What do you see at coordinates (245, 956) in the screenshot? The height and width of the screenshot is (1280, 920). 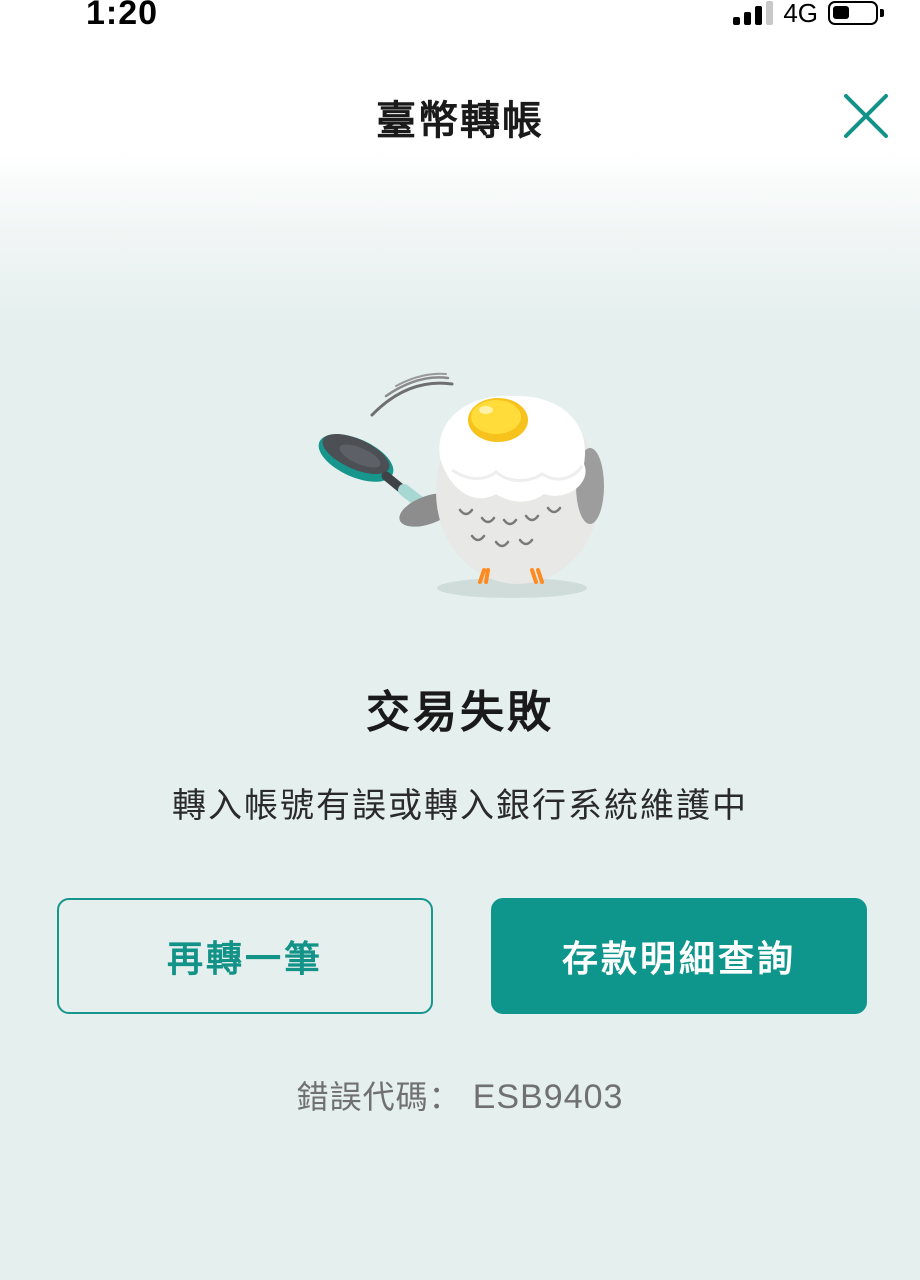 I see `transfer-again-button: 再轉一筆` at bounding box center [245, 956].